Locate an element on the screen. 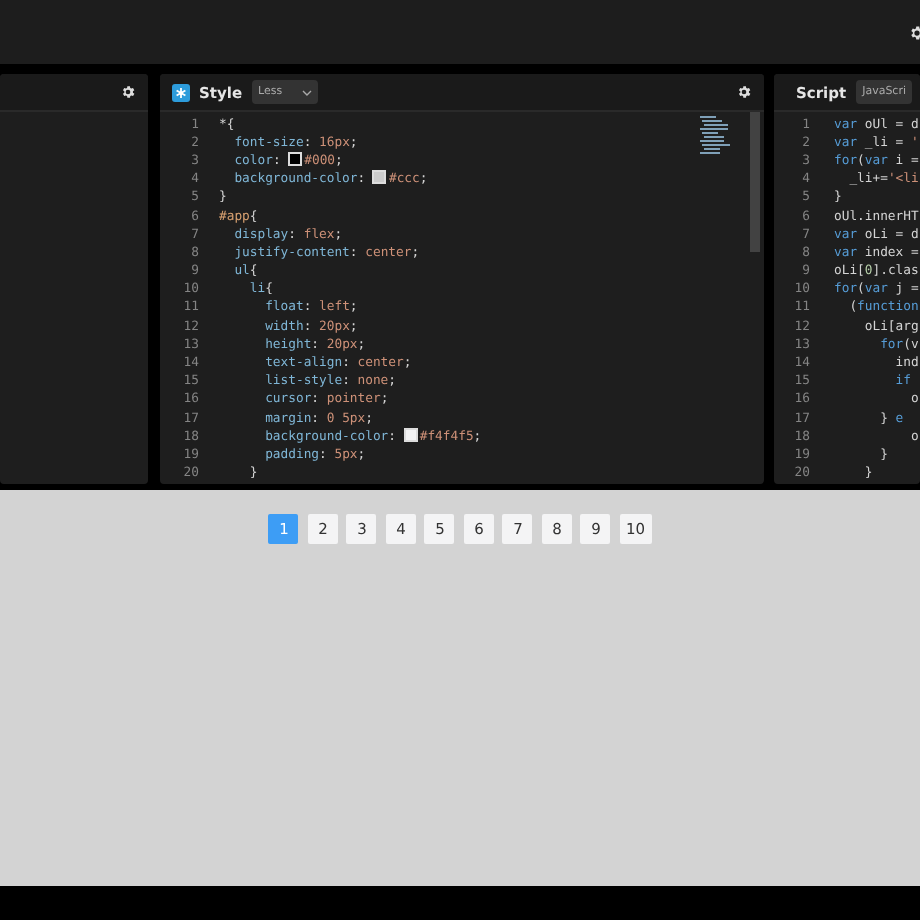 Image resolution: width=920 pixels, height=920 pixels. caret-icon is located at coordinates (307, 92).